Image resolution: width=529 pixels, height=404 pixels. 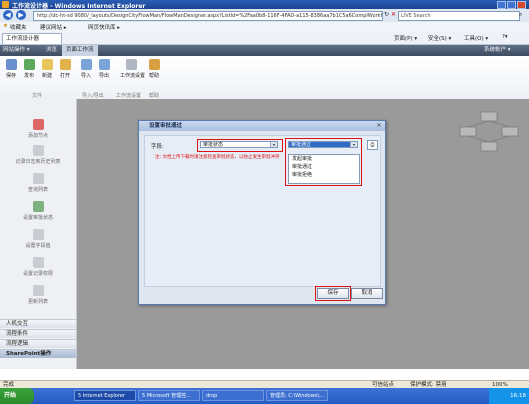 I want to click on file-group-label: 文件, so click(x=37, y=96).